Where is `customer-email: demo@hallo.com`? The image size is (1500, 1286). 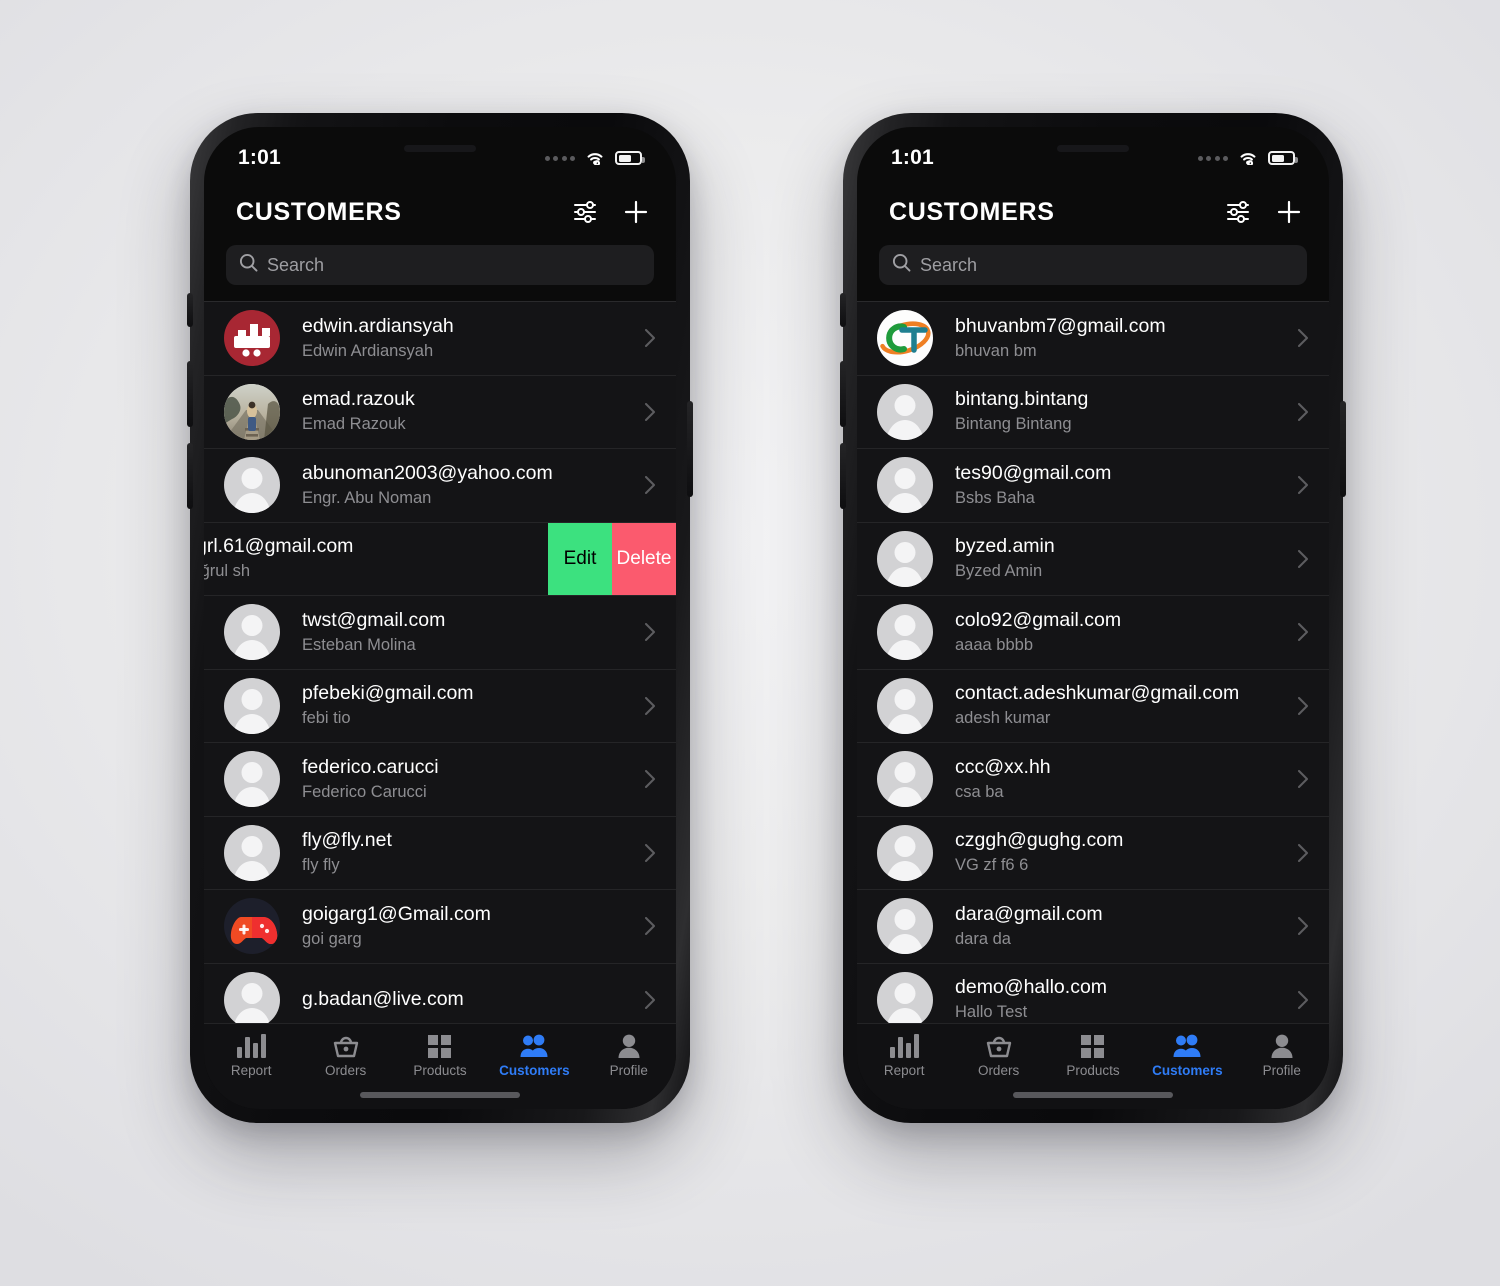
customer-email: demo@hallo.com is located at coordinates (1031, 987).